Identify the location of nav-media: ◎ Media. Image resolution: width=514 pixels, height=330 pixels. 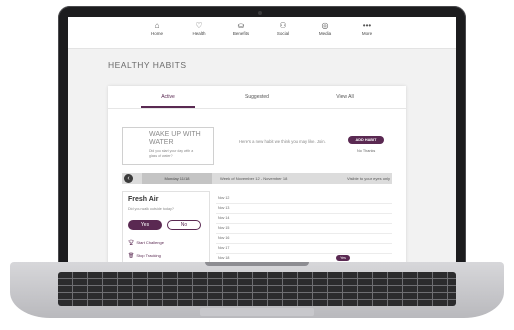
(325, 32).